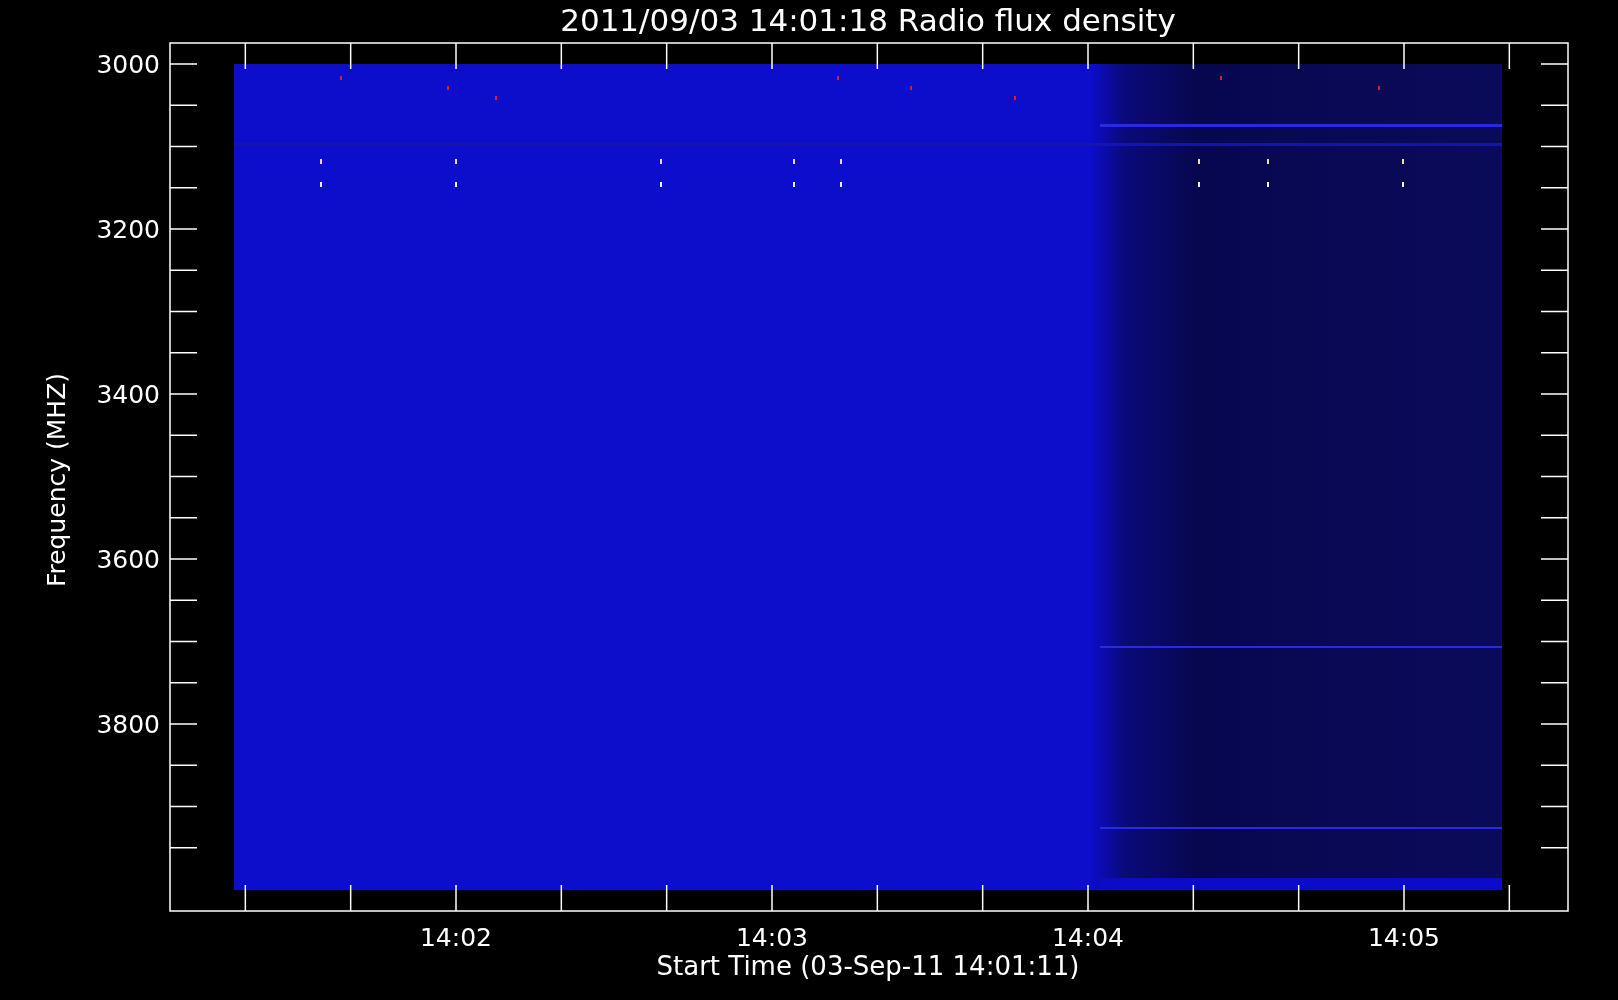 This screenshot has height=1000, width=1618. What do you see at coordinates (868, 20) in the screenshot?
I see `chart-title: 2011/09/03 14:01:18 Radio flux density` at bounding box center [868, 20].